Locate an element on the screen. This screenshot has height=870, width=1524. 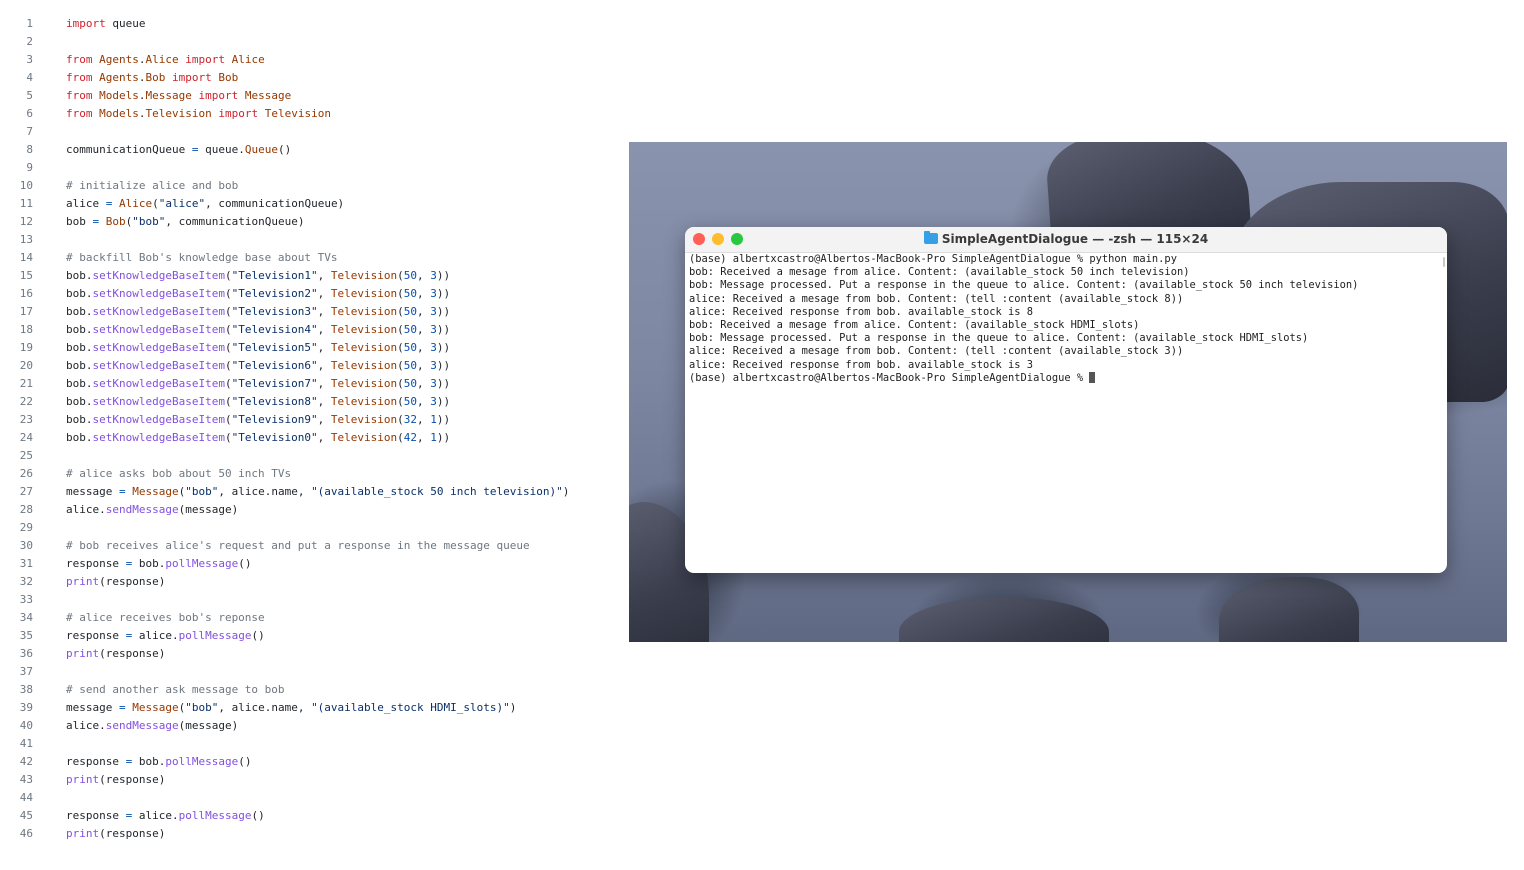
code-line: 2 is located at coordinates (310, 42).